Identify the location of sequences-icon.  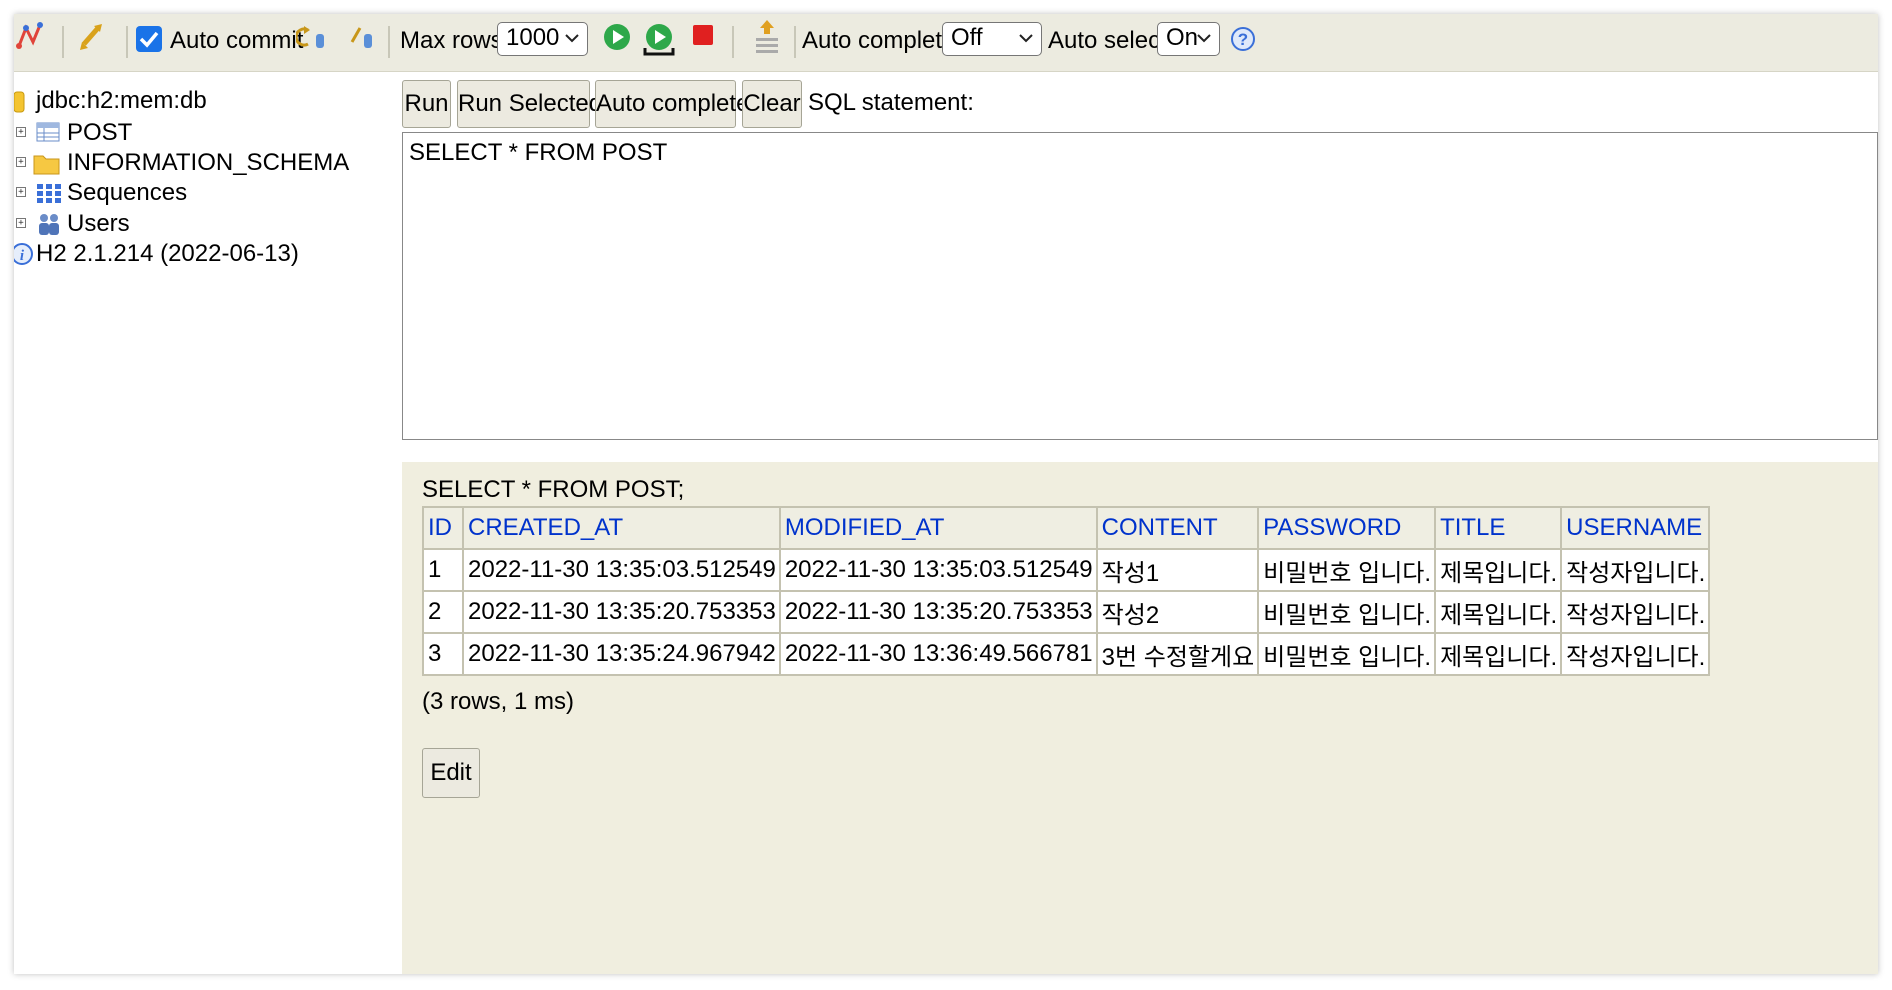
(49, 193).